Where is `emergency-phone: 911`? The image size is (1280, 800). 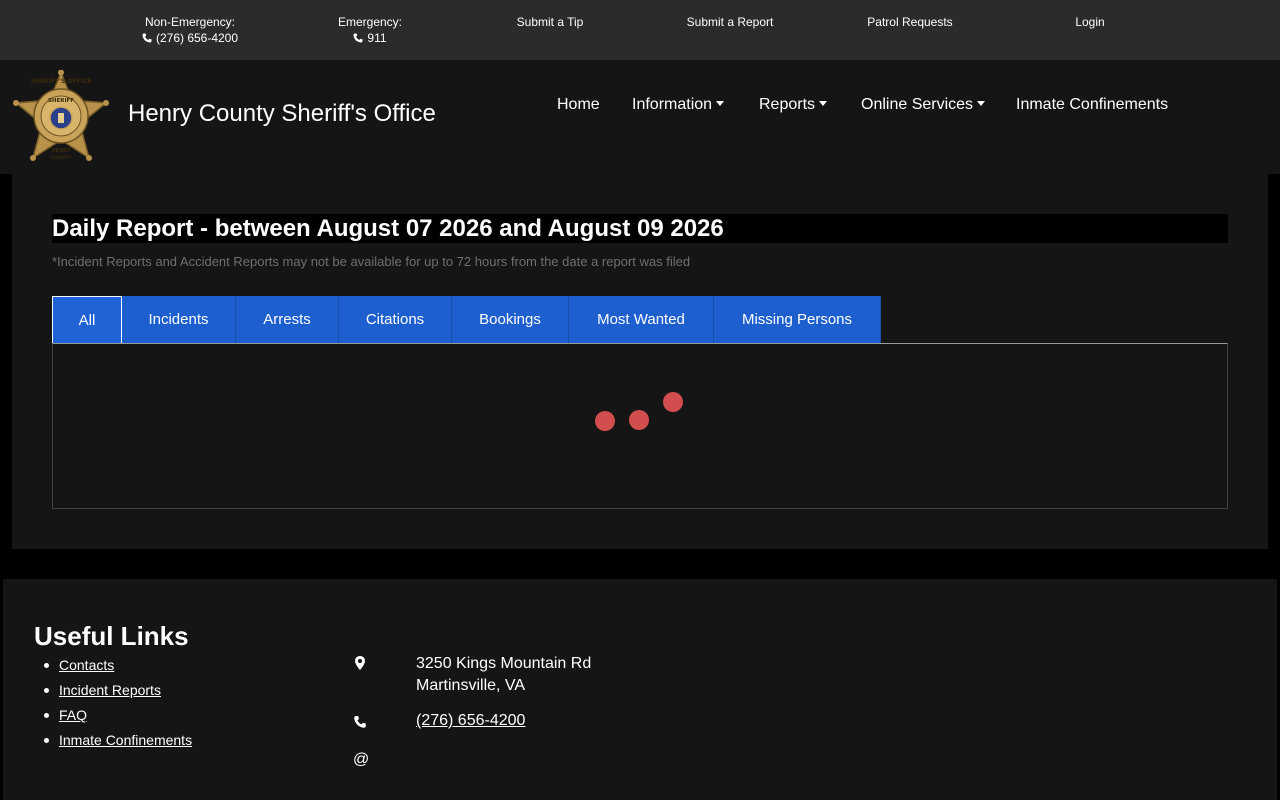
emergency-phone: 911 is located at coordinates (370, 38).